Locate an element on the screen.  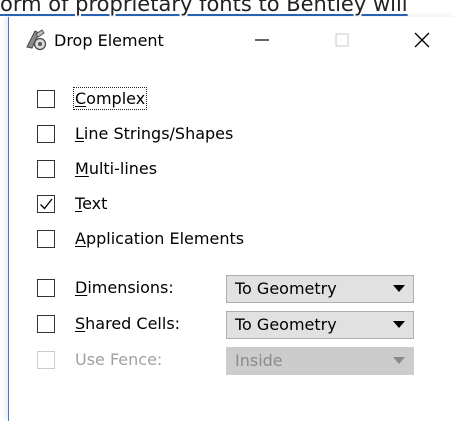
text-checkbox is located at coordinates (46, 204).